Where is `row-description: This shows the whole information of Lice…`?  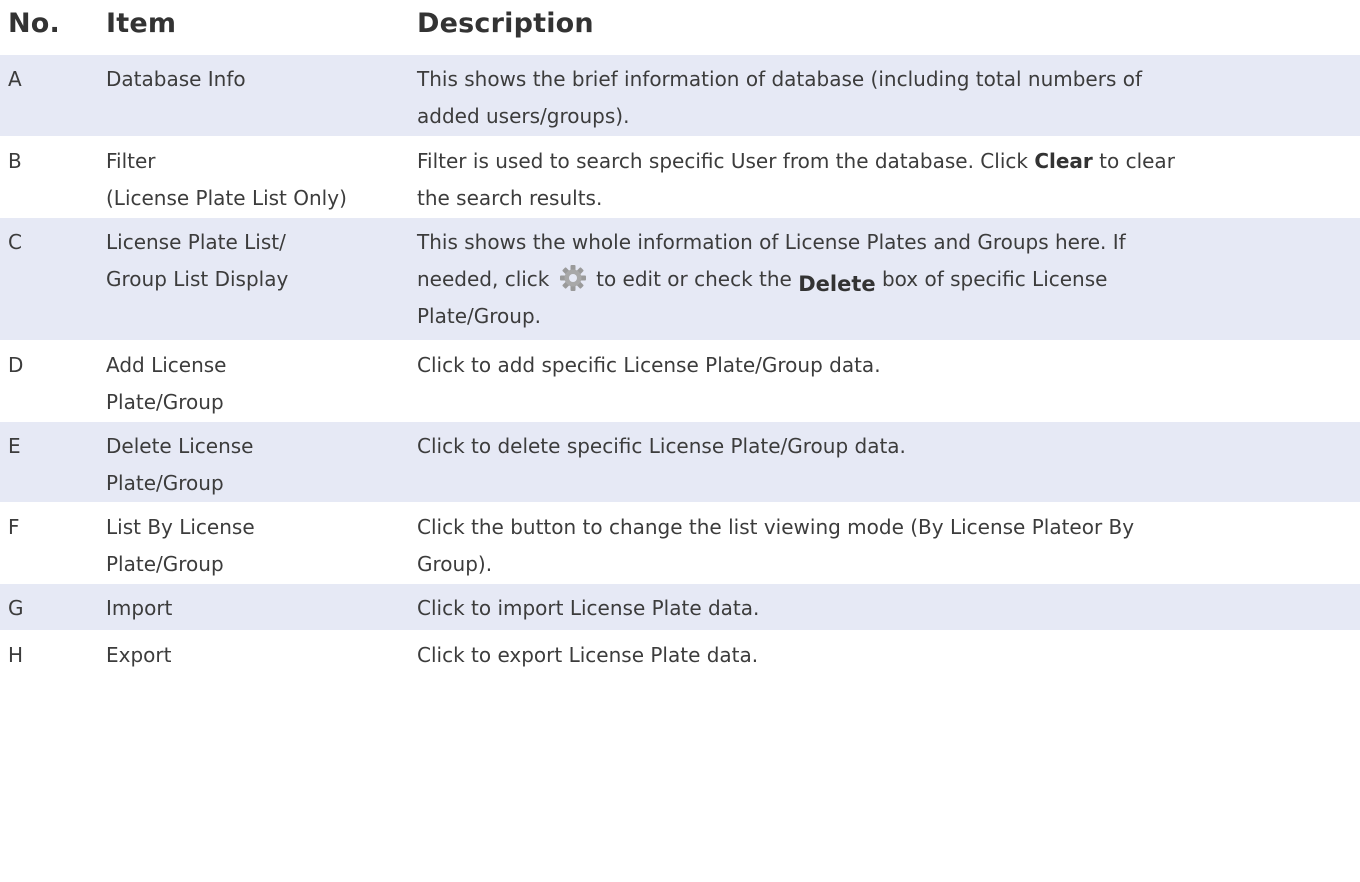 row-description: This shows the whole information of Lice… is located at coordinates (884, 276).